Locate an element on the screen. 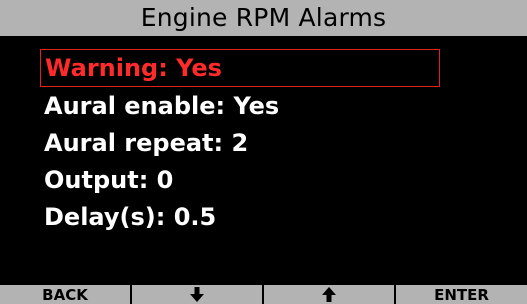 The width and height of the screenshot is (527, 304). page-title: Engine RPM Alarms is located at coordinates (263, 17).